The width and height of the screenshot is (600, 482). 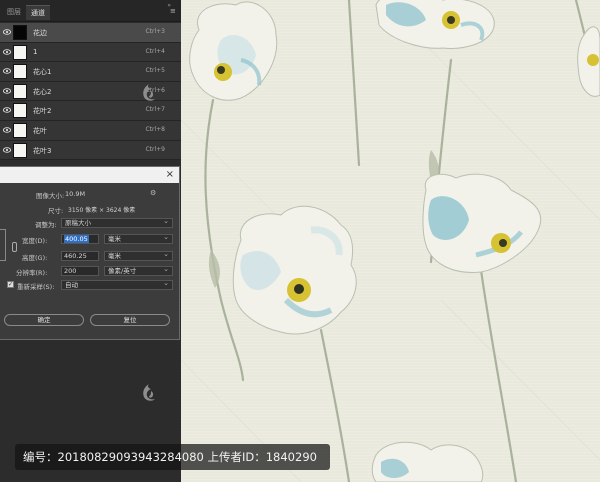 What do you see at coordinates (102, 210) in the screenshot?
I see `dimensions-value: 3150 像素 × 3624 像素` at bounding box center [102, 210].